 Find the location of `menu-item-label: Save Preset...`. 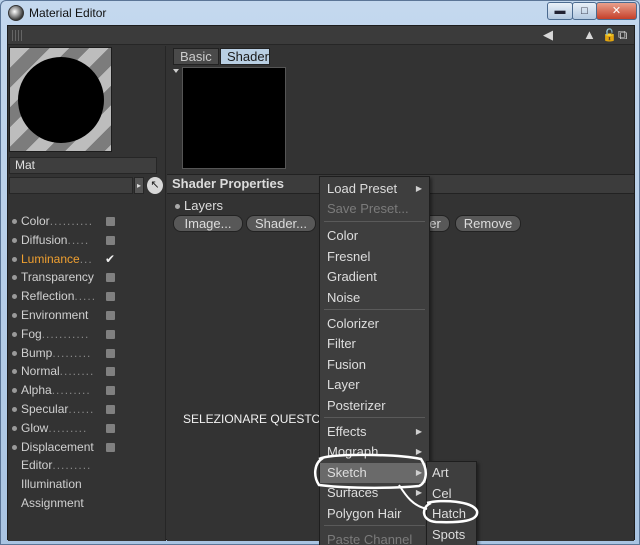

menu-item-label: Save Preset... is located at coordinates (368, 208).